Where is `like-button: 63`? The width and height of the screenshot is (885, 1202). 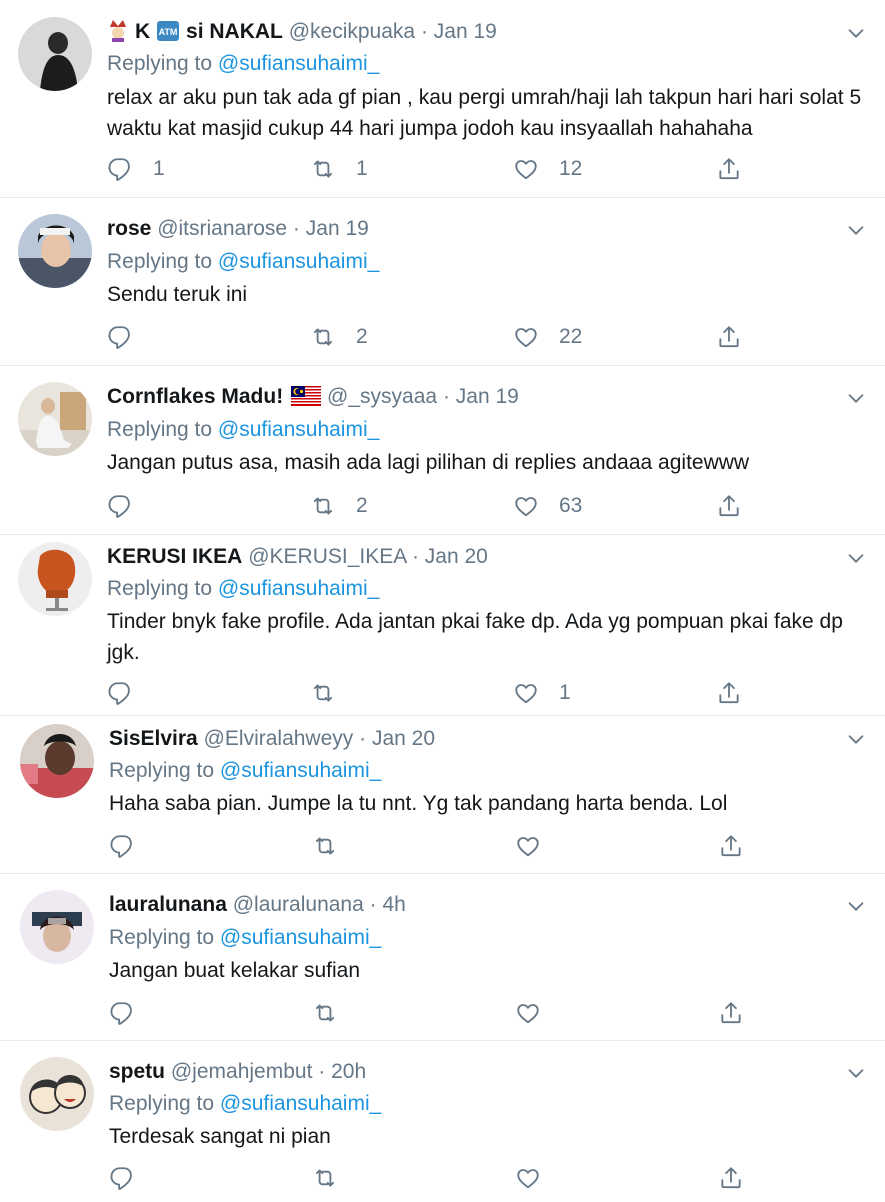 like-button: 63 is located at coordinates (547, 506).